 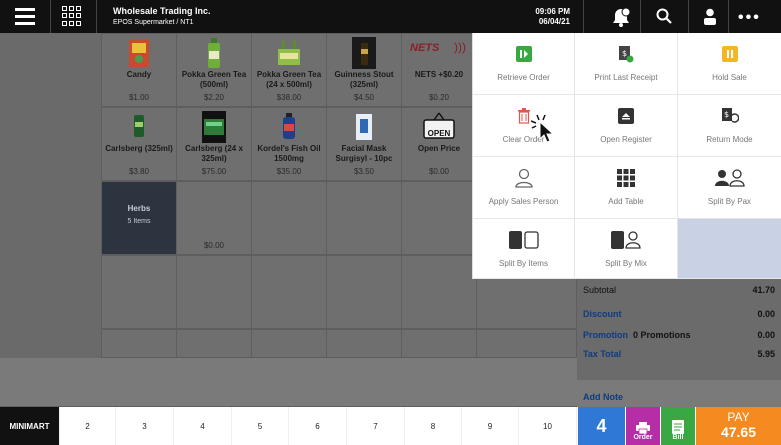 What do you see at coordinates (30, 426) in the screenshot?
I see `tab-minimart: MINIMART` at bounding box center [30, 426].